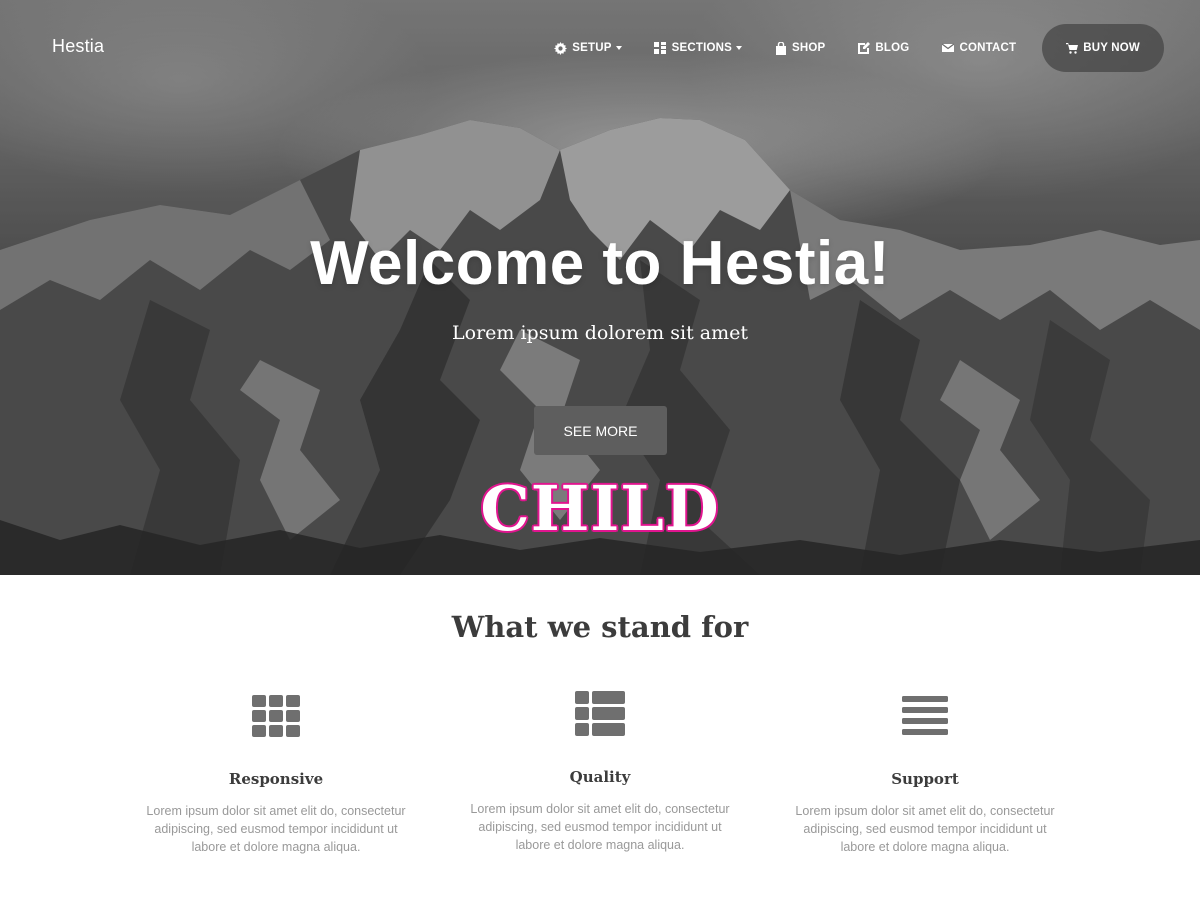 This screenshot has height=900, width=1200. What do you see at coordinates (276, 779) in the screenshot?
I see `feature-title: Responsive` at bounding box center [276, 779].